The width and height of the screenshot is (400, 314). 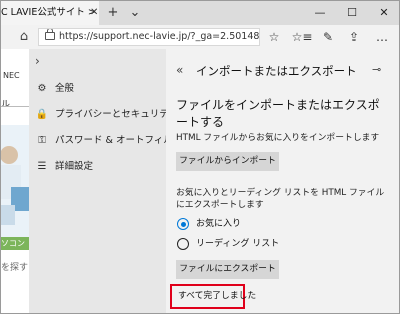 I want to click on tab-list-chevron-icon: ⌄, so click(x=135, y=13).